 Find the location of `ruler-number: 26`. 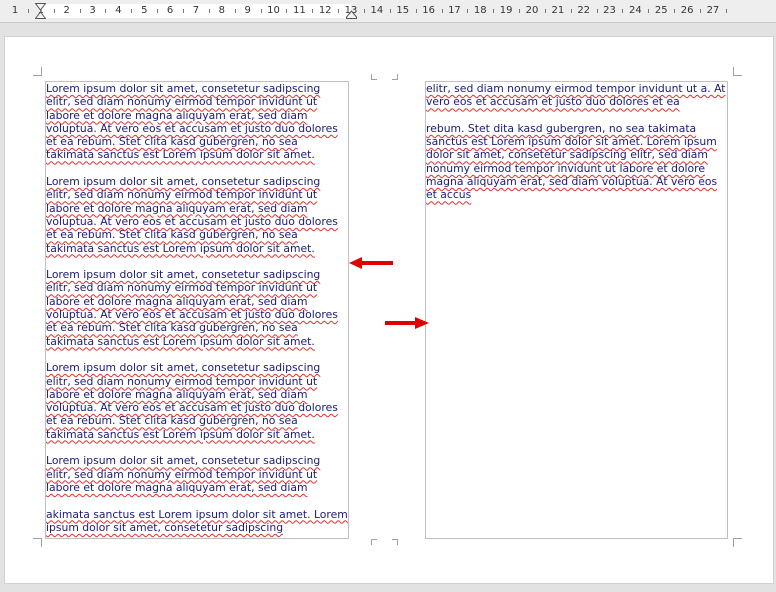

ruler-number: 26 is located at coordinates (687, 10).